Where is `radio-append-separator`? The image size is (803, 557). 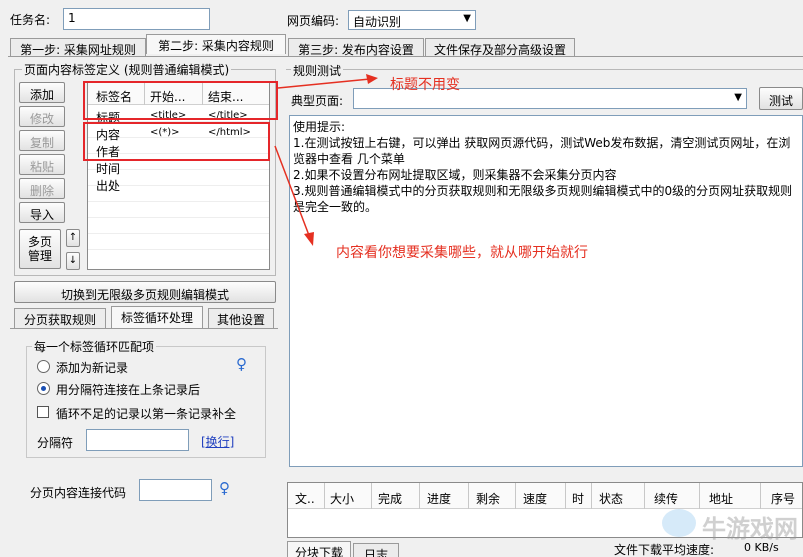 radio-append-separator is located at coordinates (43, 388).